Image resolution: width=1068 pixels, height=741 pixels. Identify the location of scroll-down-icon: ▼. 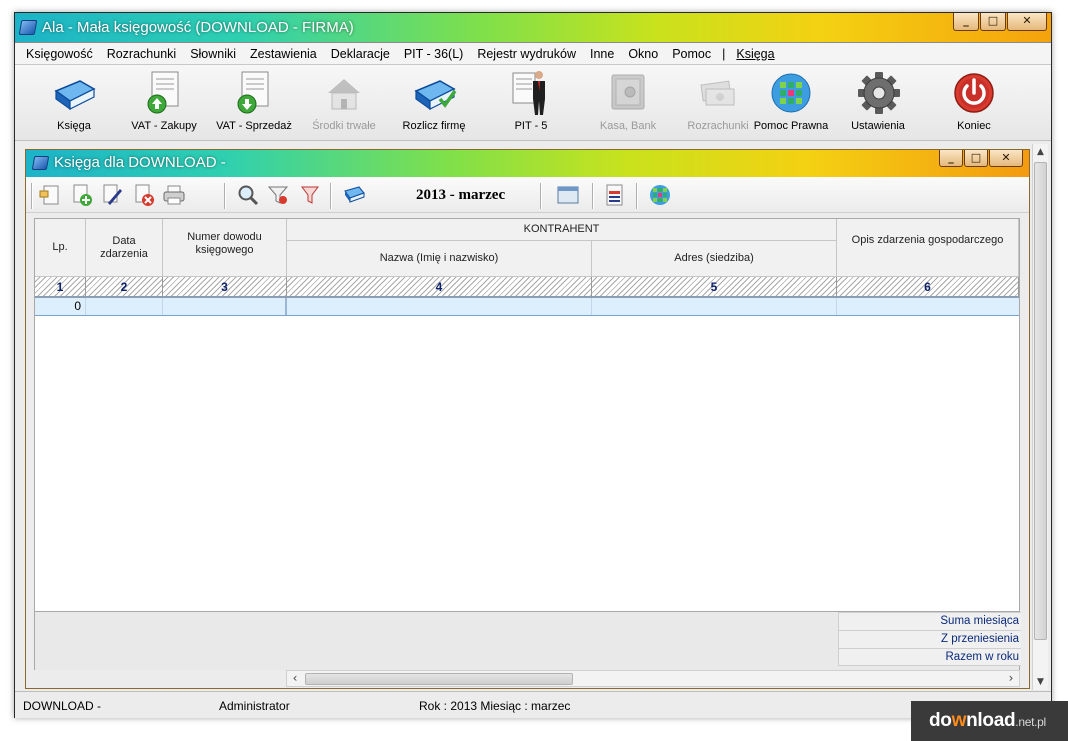
(1040, 682).